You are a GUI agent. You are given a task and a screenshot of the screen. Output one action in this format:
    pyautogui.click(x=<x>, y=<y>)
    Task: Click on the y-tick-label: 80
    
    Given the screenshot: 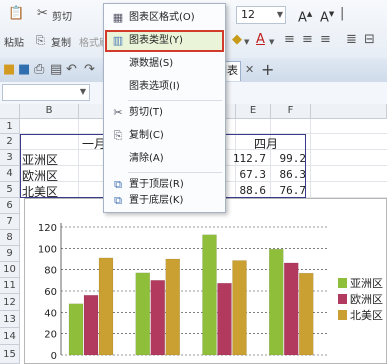 What is the action you would take?
    pyautogui.click(x=50, y=271)
    